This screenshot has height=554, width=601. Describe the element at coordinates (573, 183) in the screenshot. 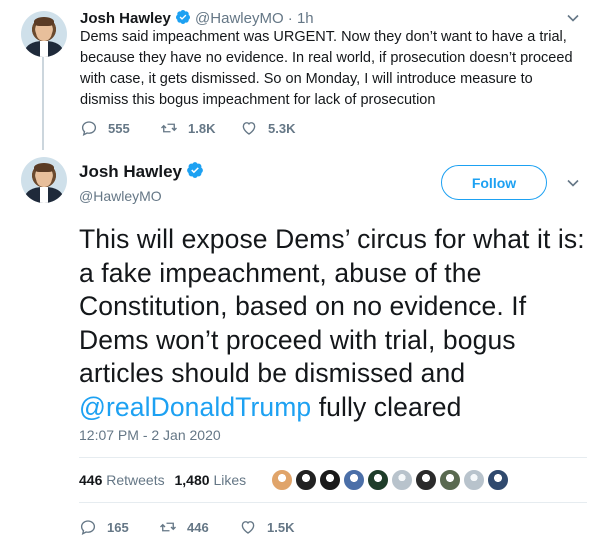

I see `main-chevron-down-icon` at that location.